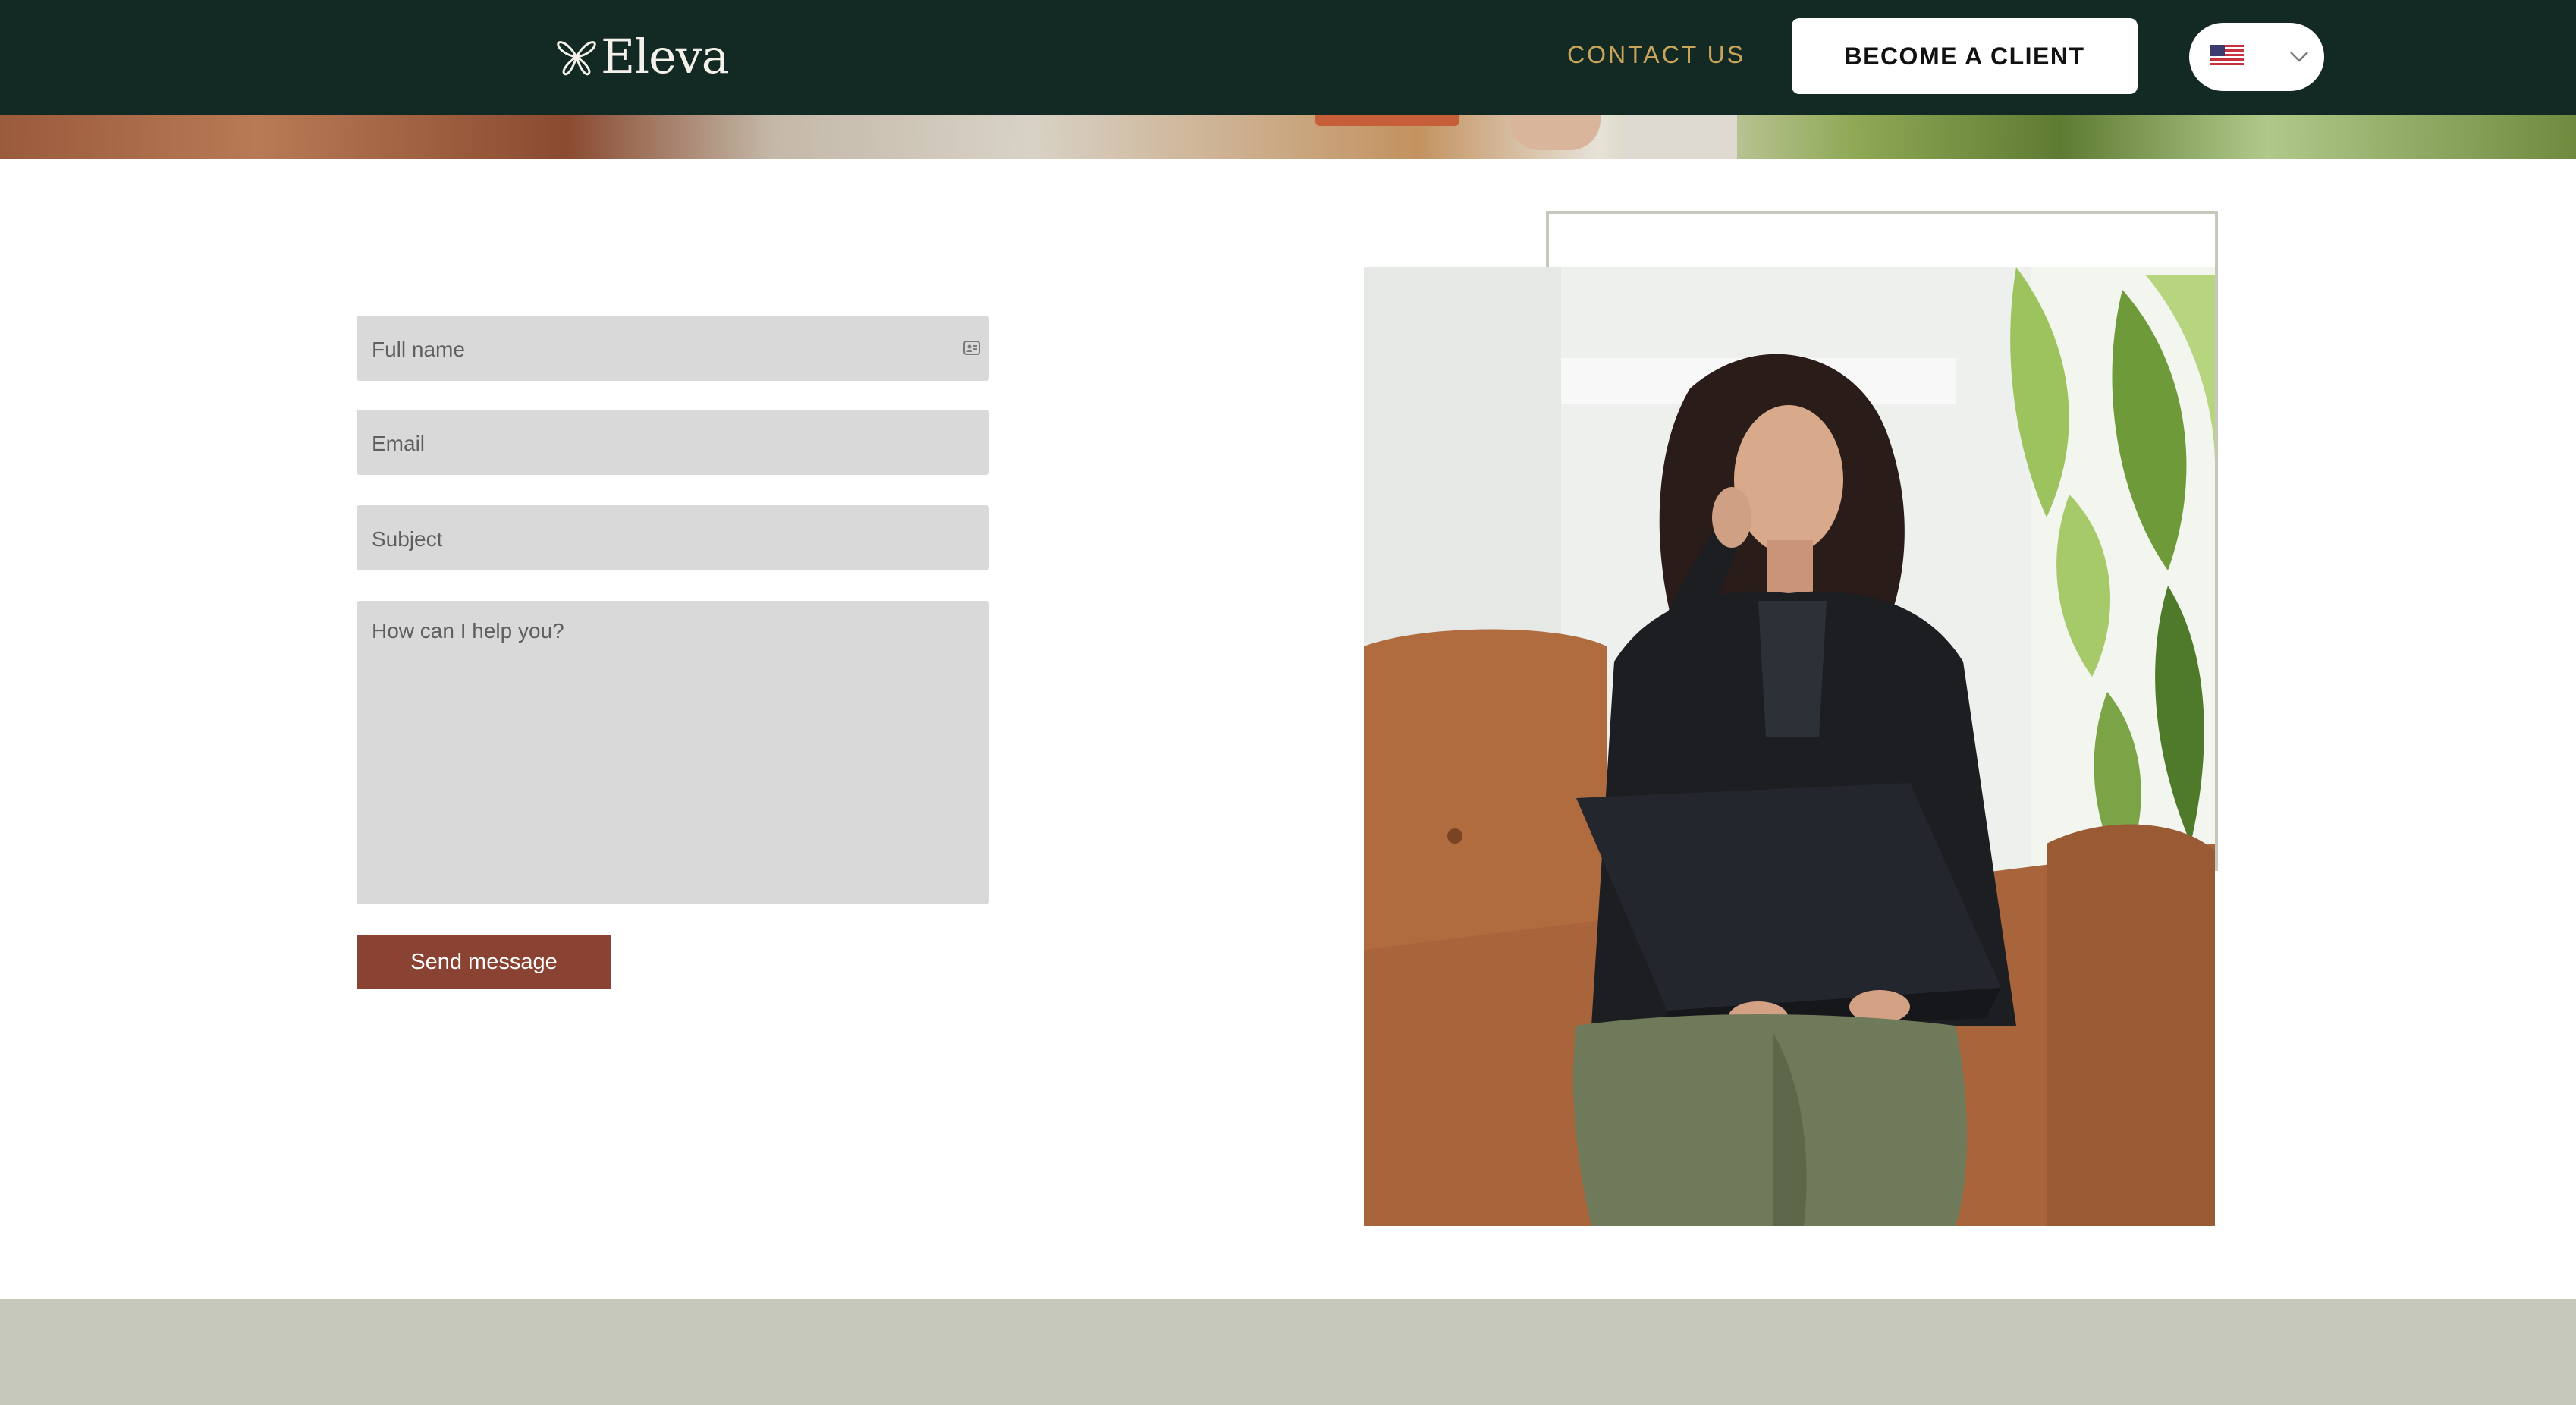 This screenshot has width=2576, height=1405. I want to click on us-flag-icon, so click(2227, 57).